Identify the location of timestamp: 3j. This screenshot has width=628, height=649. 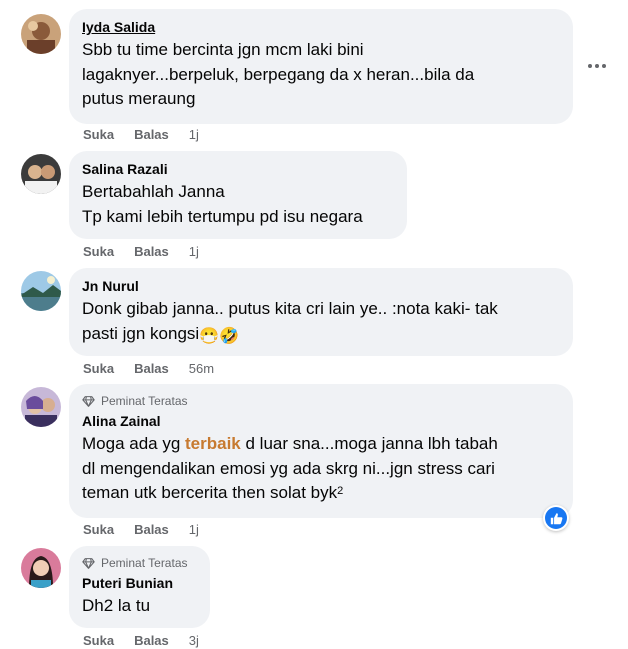
(194, 640).